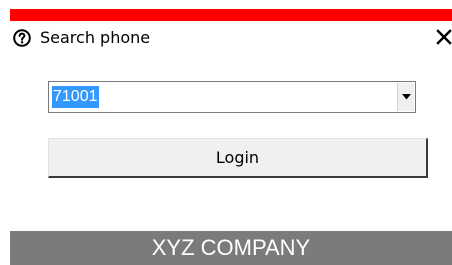 This screenshot has height=265, width=452. Describe the element at coordinates (75, 97) in the screenshot. I see `phone-select-value: 71001` at that location.